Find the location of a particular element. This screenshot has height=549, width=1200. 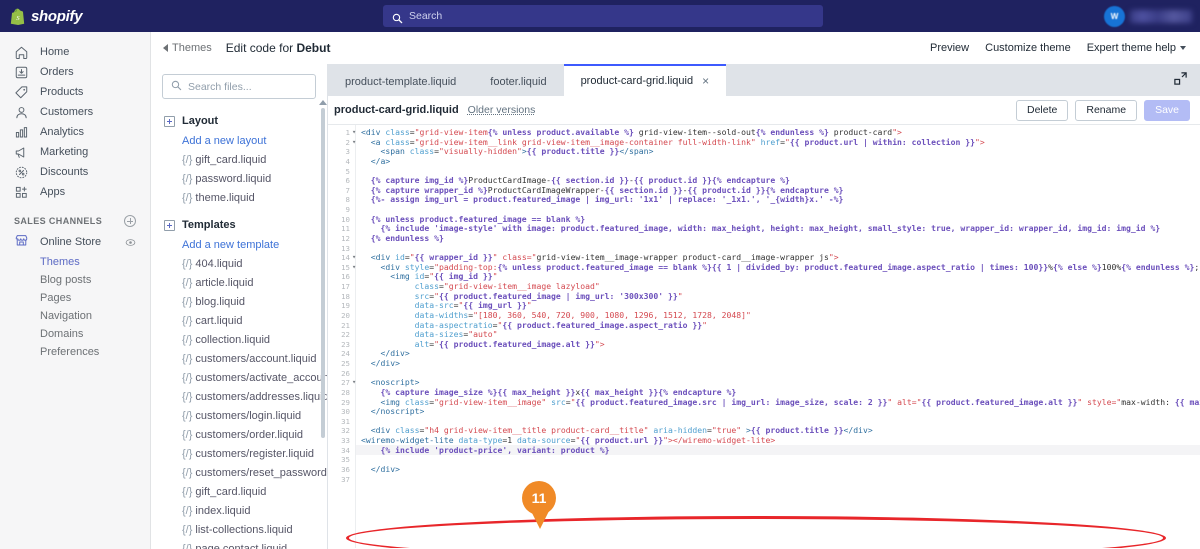

file-item: {/} password.liquid is located at coordinates (239, 178).